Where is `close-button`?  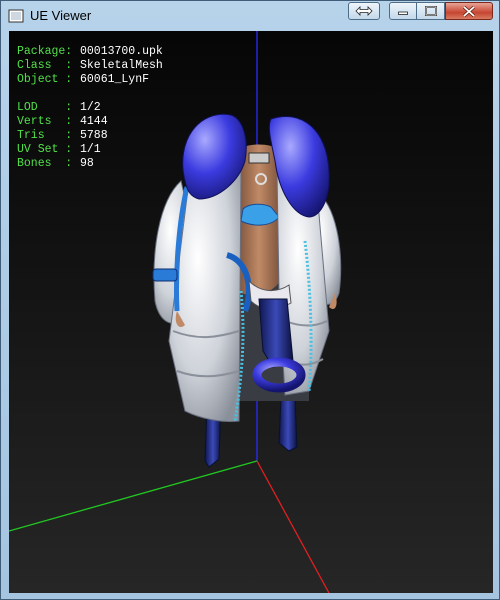 close-button is located at coordinates (469, 11).